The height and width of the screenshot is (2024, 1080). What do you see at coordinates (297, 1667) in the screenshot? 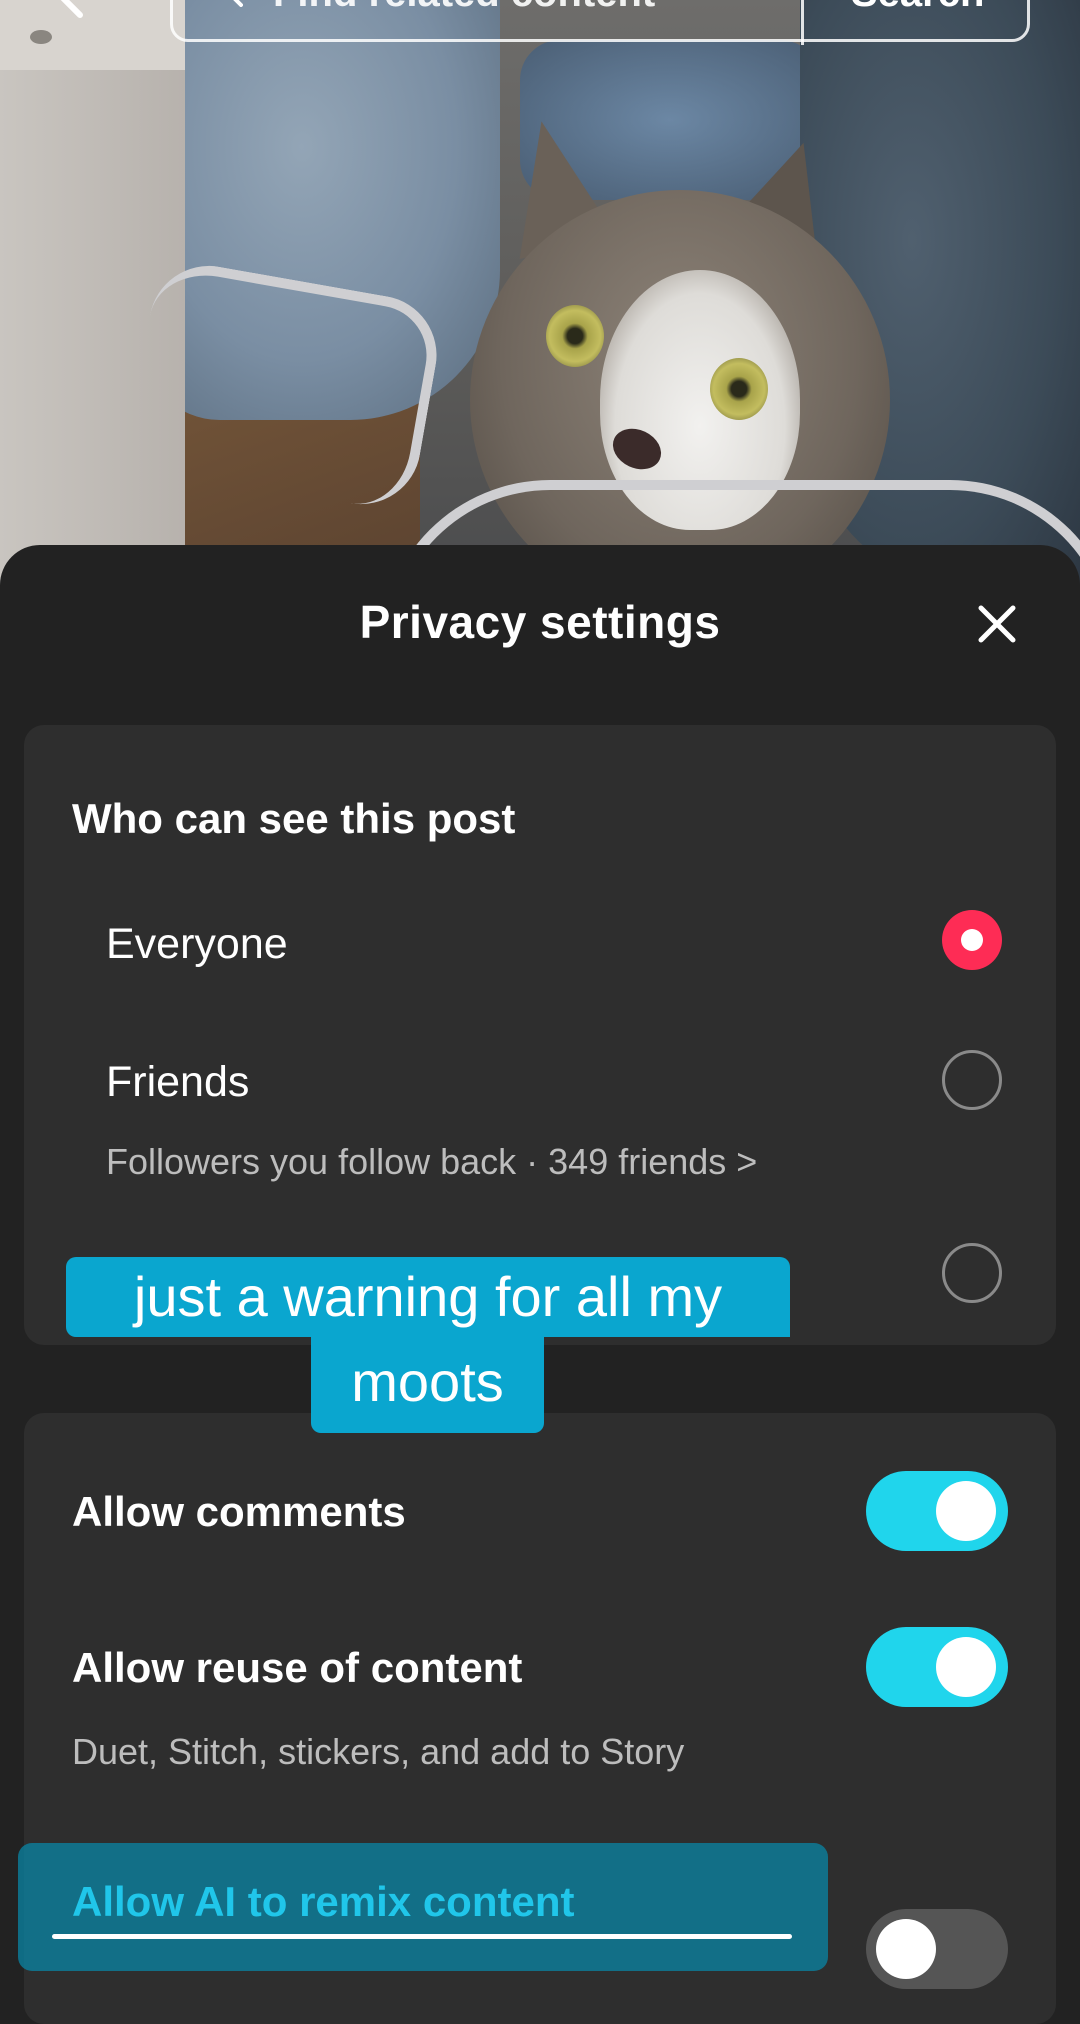
I see `allow-reuse-label: Allow reuse of content` at bounding box center [297, 1667].